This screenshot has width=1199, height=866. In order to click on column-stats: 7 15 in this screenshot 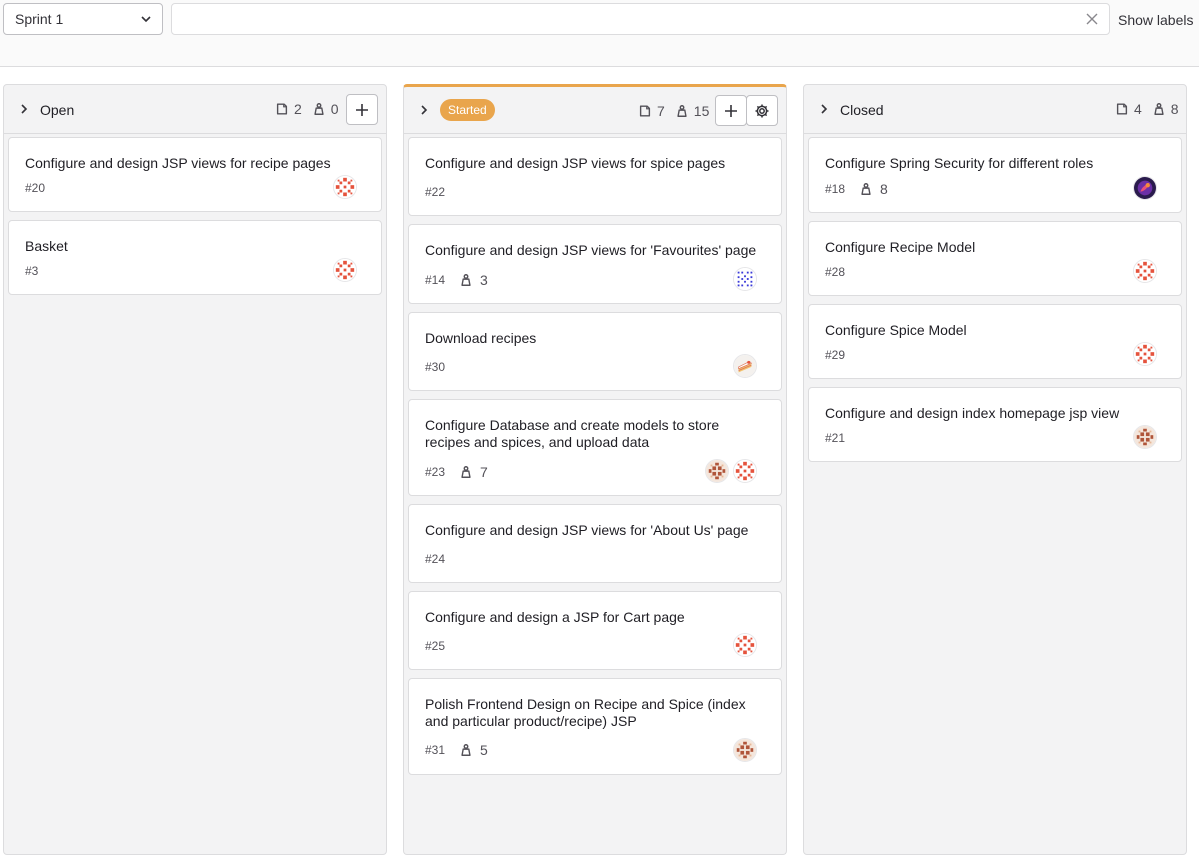, I will do `click(673, 111)`.